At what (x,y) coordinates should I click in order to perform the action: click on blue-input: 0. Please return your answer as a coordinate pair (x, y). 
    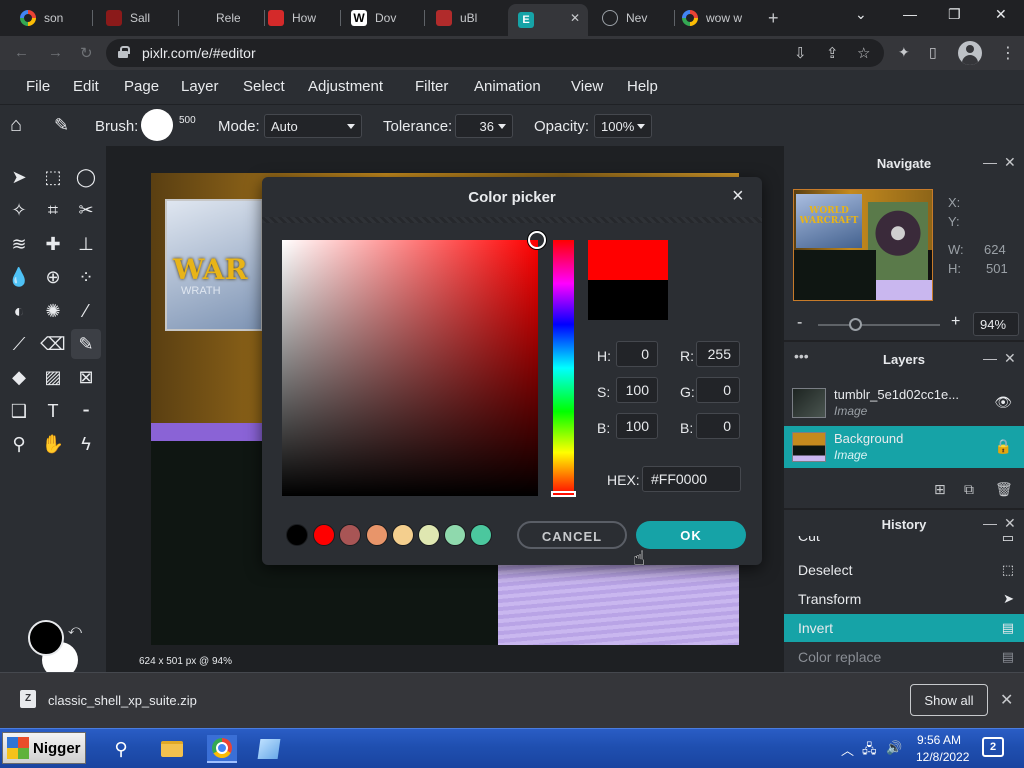
    Looking at the image, I should click on (718, 426).